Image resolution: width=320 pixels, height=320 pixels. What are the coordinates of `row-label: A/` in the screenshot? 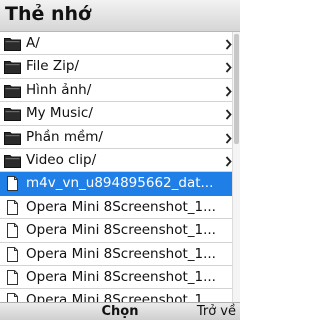 It's located at (33, 43).